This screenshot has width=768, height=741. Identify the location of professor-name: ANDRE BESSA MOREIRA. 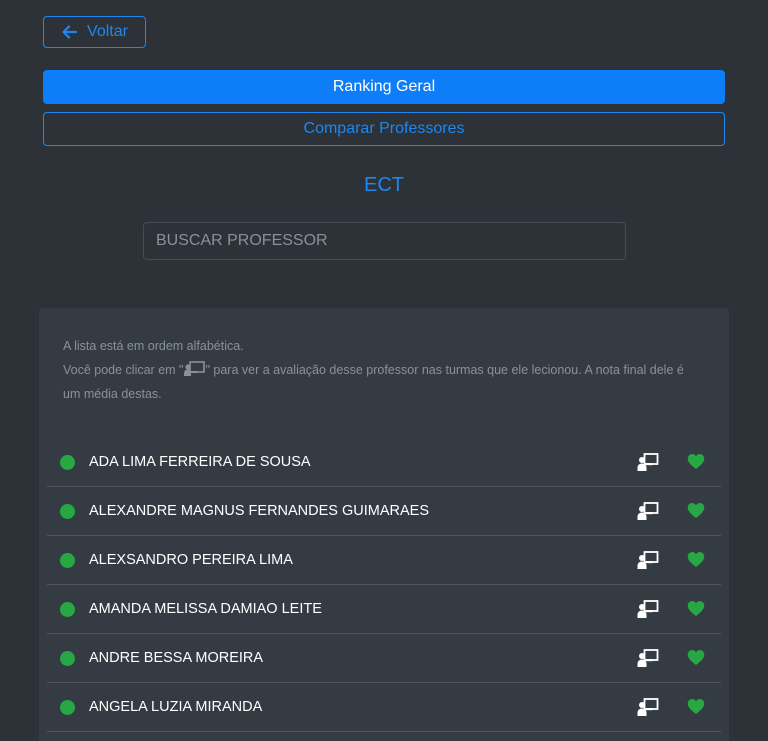
(176, 658).